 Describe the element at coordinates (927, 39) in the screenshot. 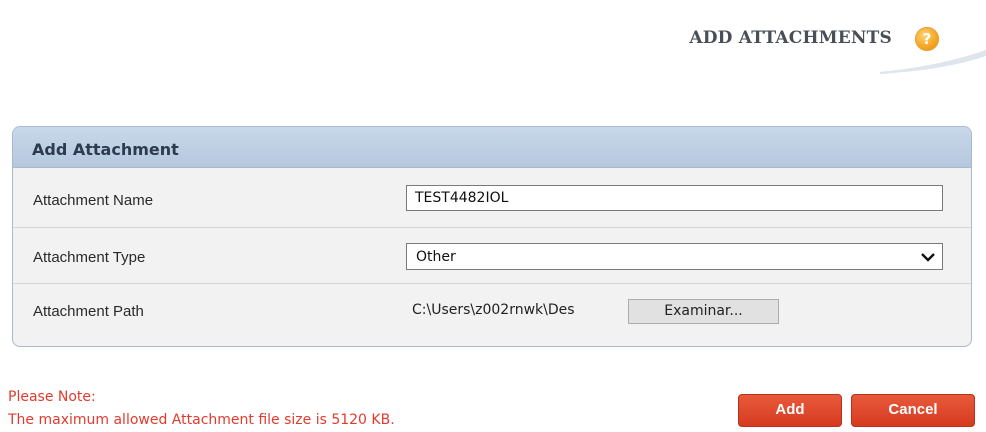

I see `help-icon: ?` at that location.